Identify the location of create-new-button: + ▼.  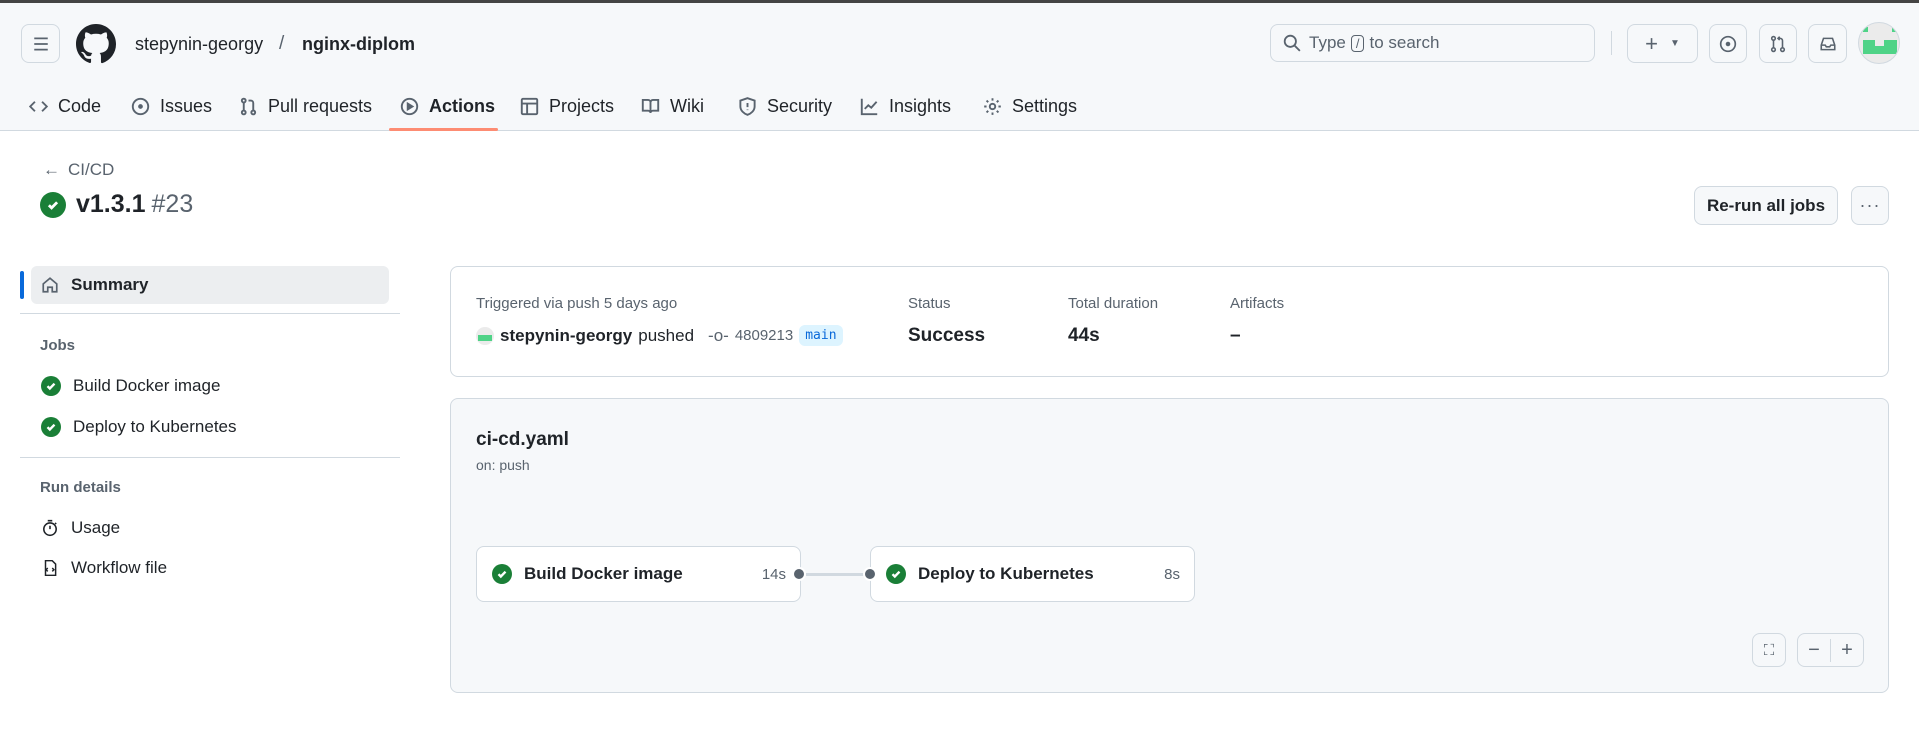
(1662, 43).